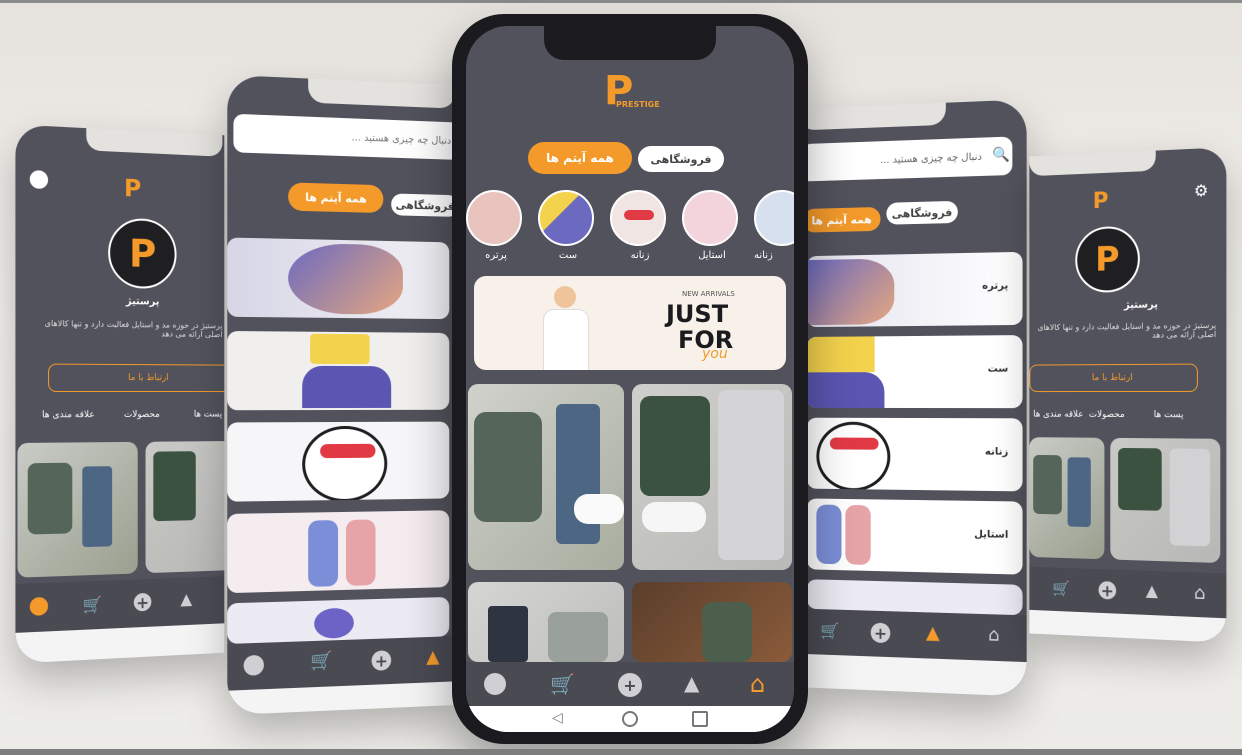 The image size is (1242, 755). I want to click on category-item: پرتره, so click(496, 225).